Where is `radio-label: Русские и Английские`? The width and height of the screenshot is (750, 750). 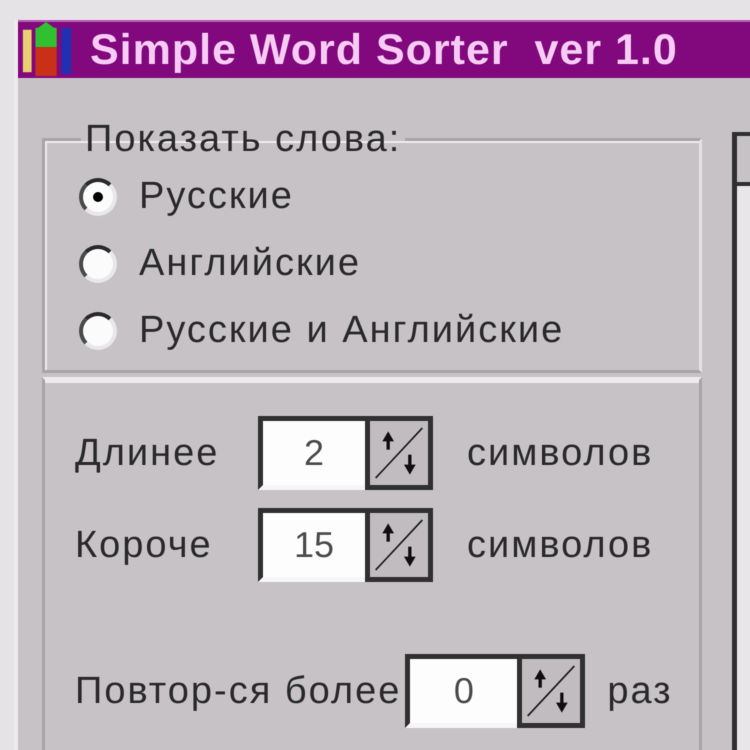 radio-label: Русские и Английские is located at coordinates (351, 330).